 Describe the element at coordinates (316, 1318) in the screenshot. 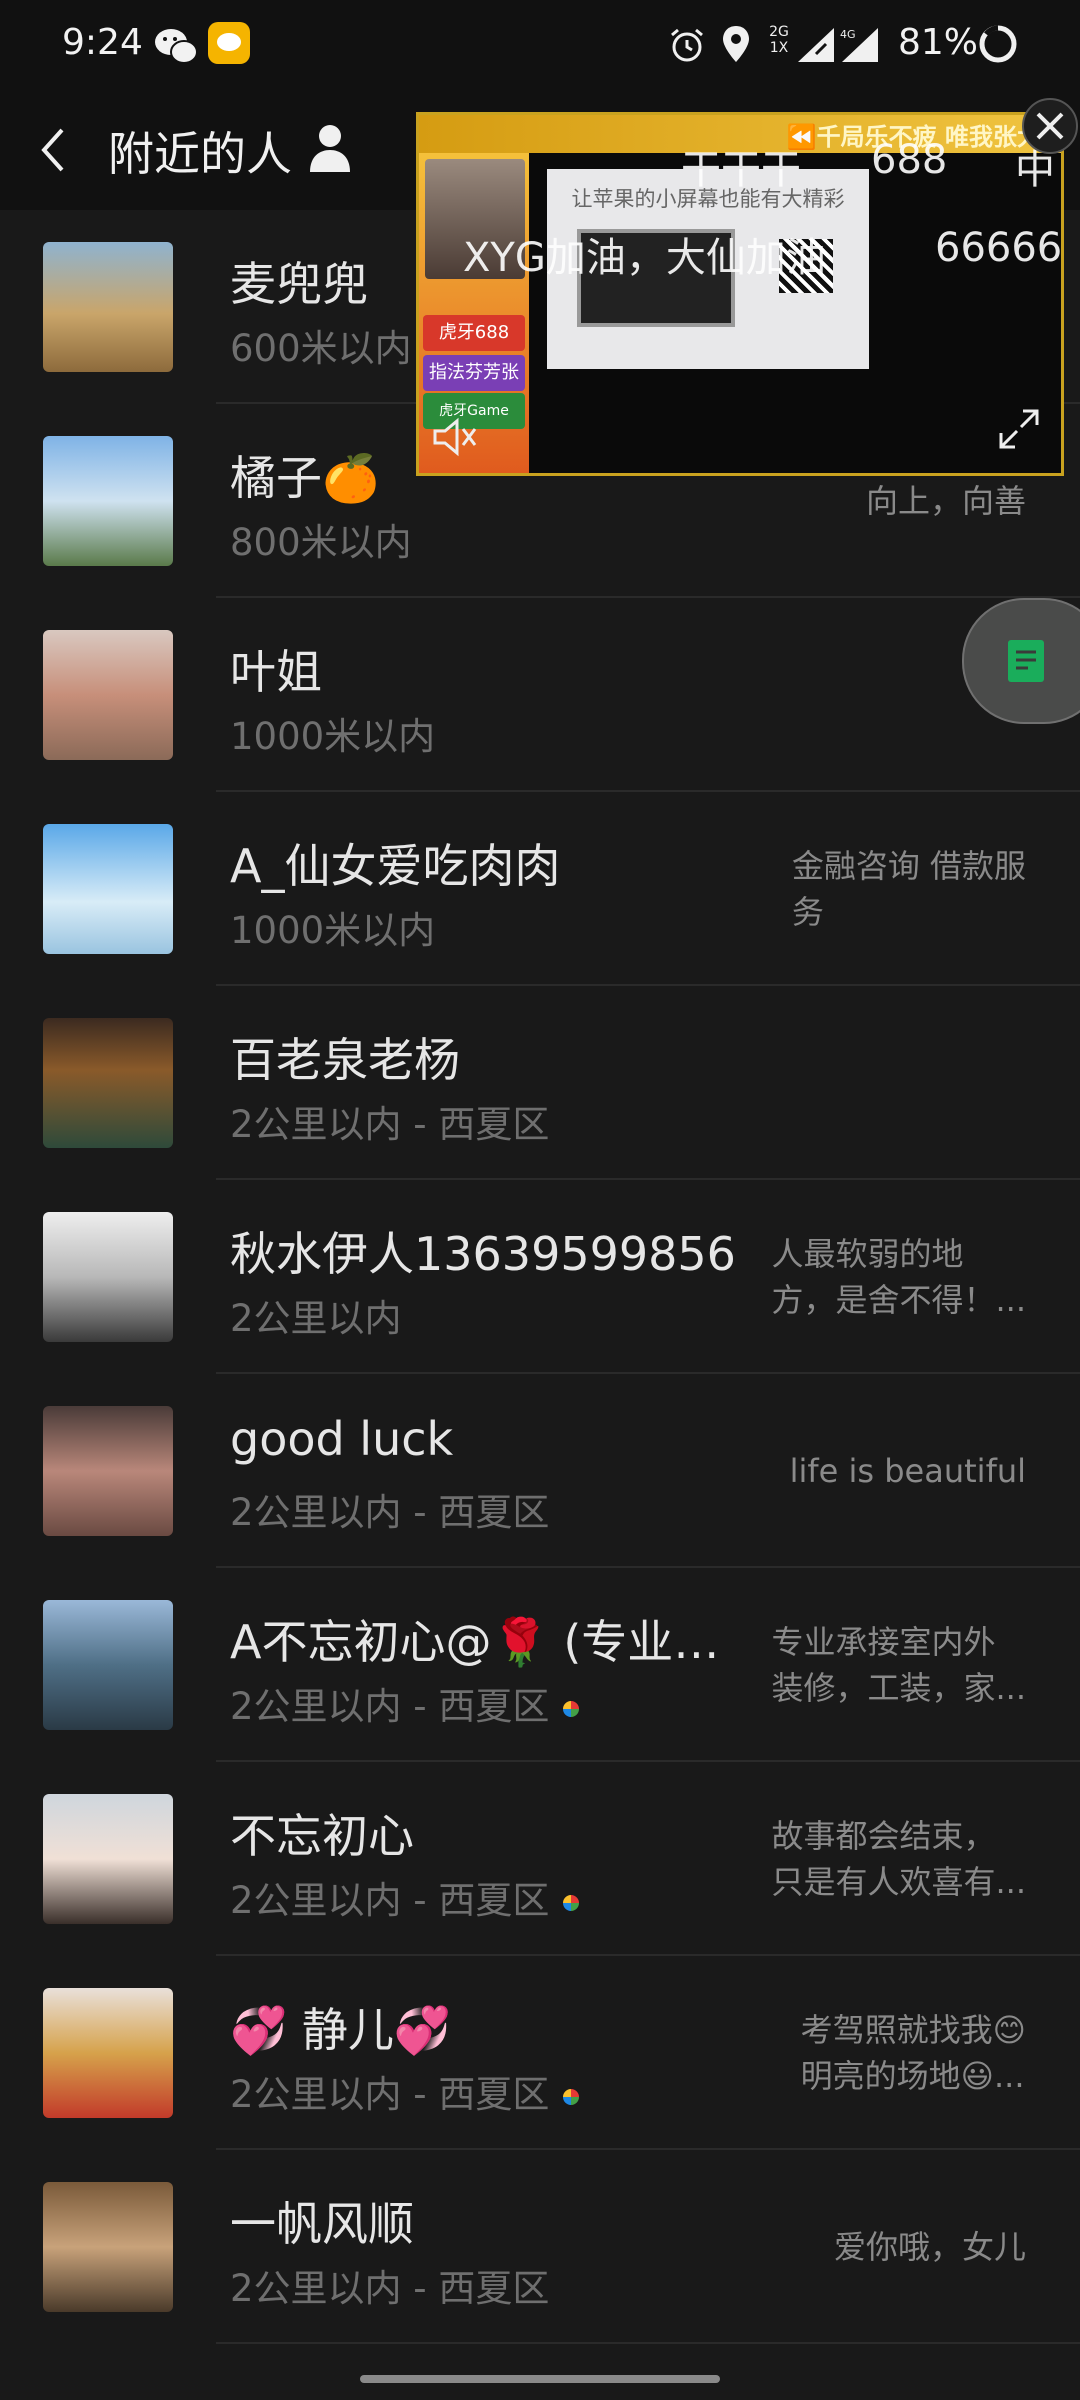

I see `distance-text: 2公里以内` at that location.